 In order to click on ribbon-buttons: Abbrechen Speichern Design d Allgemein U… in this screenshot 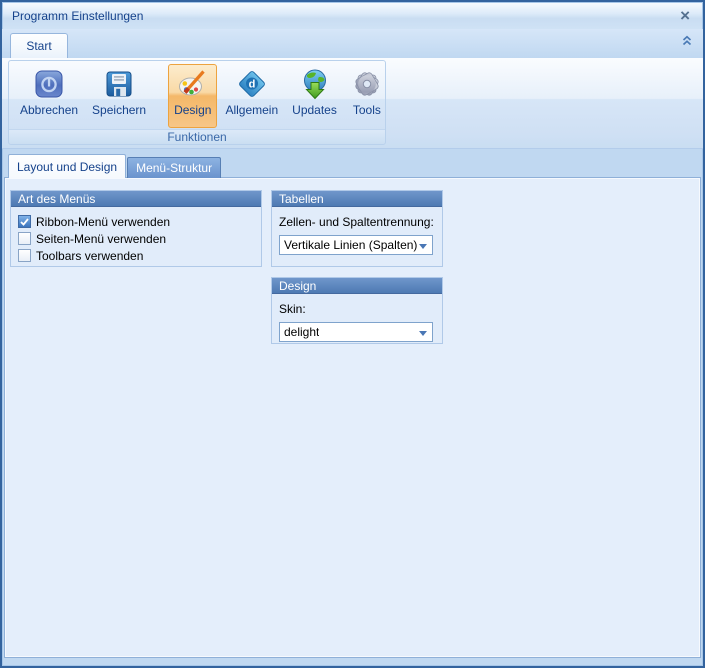, I will do `click(197, 95)`.